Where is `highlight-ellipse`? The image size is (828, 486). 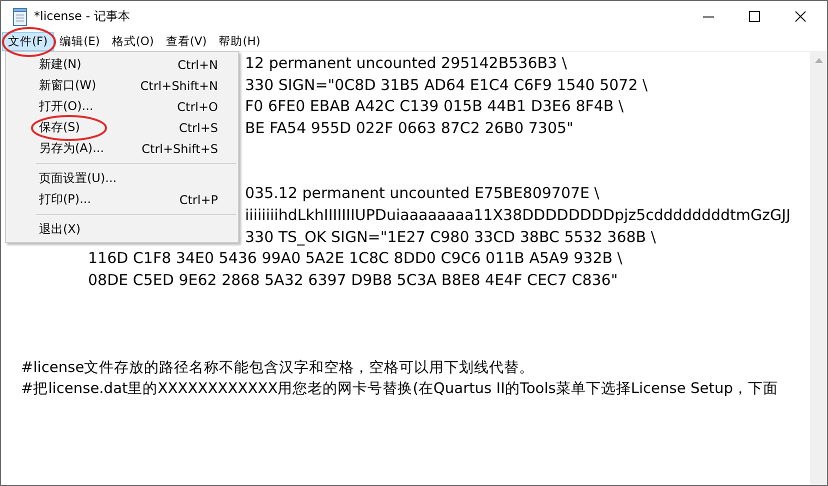
highlight-ellipse is located at coordinates (29, 42).